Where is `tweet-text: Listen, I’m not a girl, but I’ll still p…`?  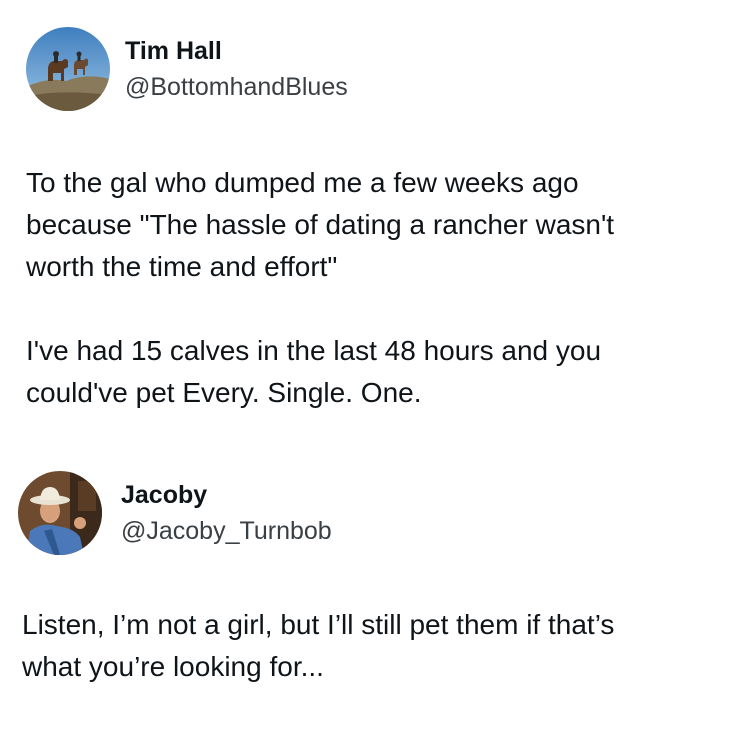
tweet-text: Listen, I’m not a girl, but I’ll still p… is located at coordinates (372, 646).